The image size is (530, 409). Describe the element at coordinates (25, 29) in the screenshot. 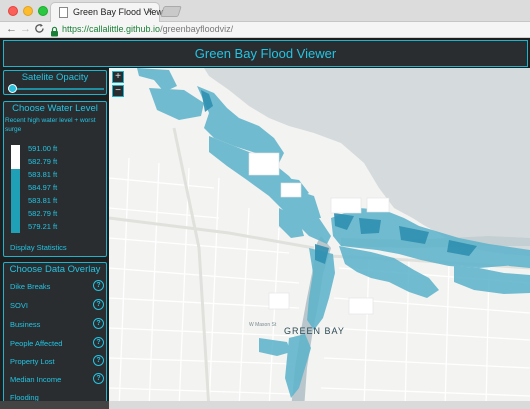

I see `forward-arrow-icon: →` at that location.